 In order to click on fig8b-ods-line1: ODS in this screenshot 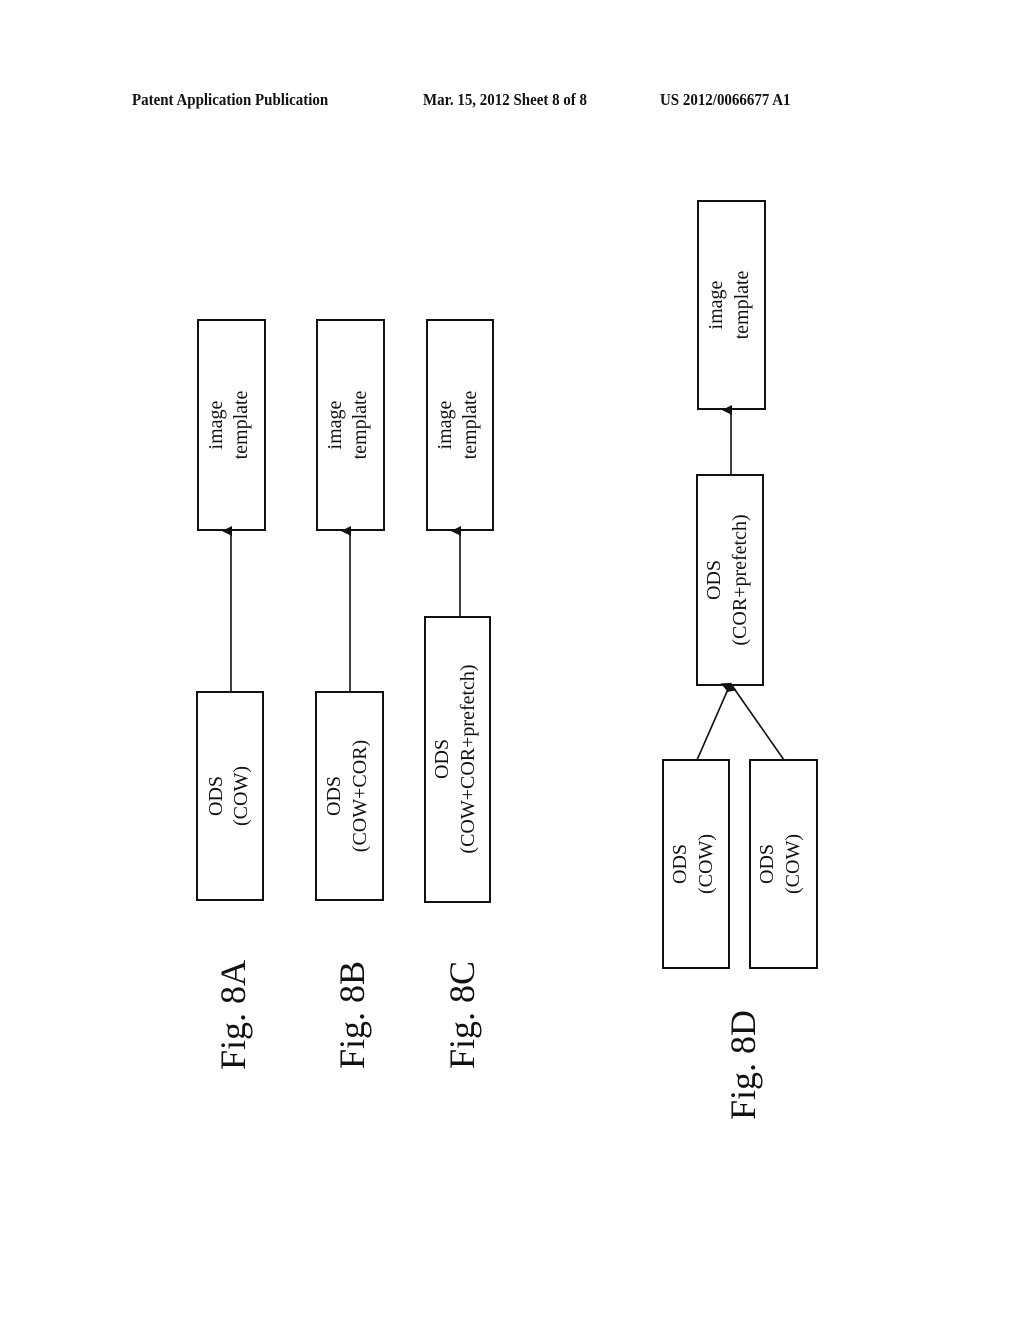, I will do `click(334, 796)`.